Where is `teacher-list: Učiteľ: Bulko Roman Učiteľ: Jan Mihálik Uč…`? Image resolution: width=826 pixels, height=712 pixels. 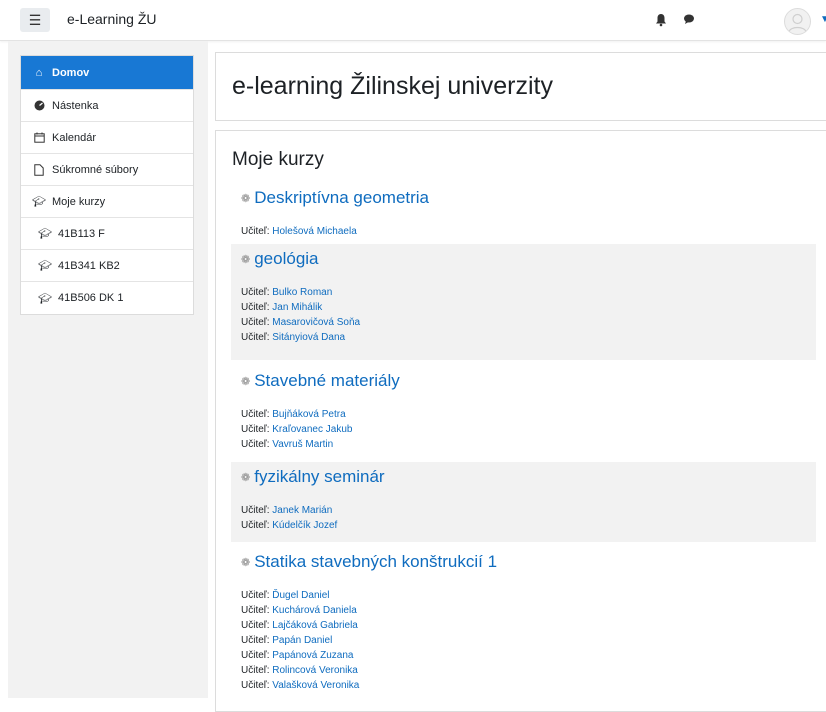 teacher-list: Učiteľ: Bulko Roman Učiteľ: Jan Mihálik Uč… is located at coordinates (528, 315).